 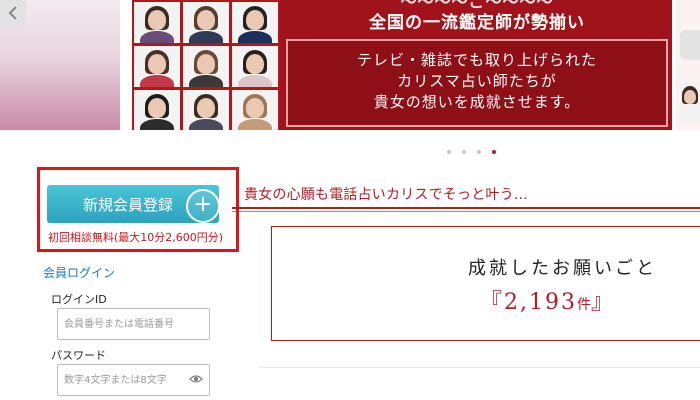 I want to click on login-id-label: ログインID, so click(x=79, y=299).